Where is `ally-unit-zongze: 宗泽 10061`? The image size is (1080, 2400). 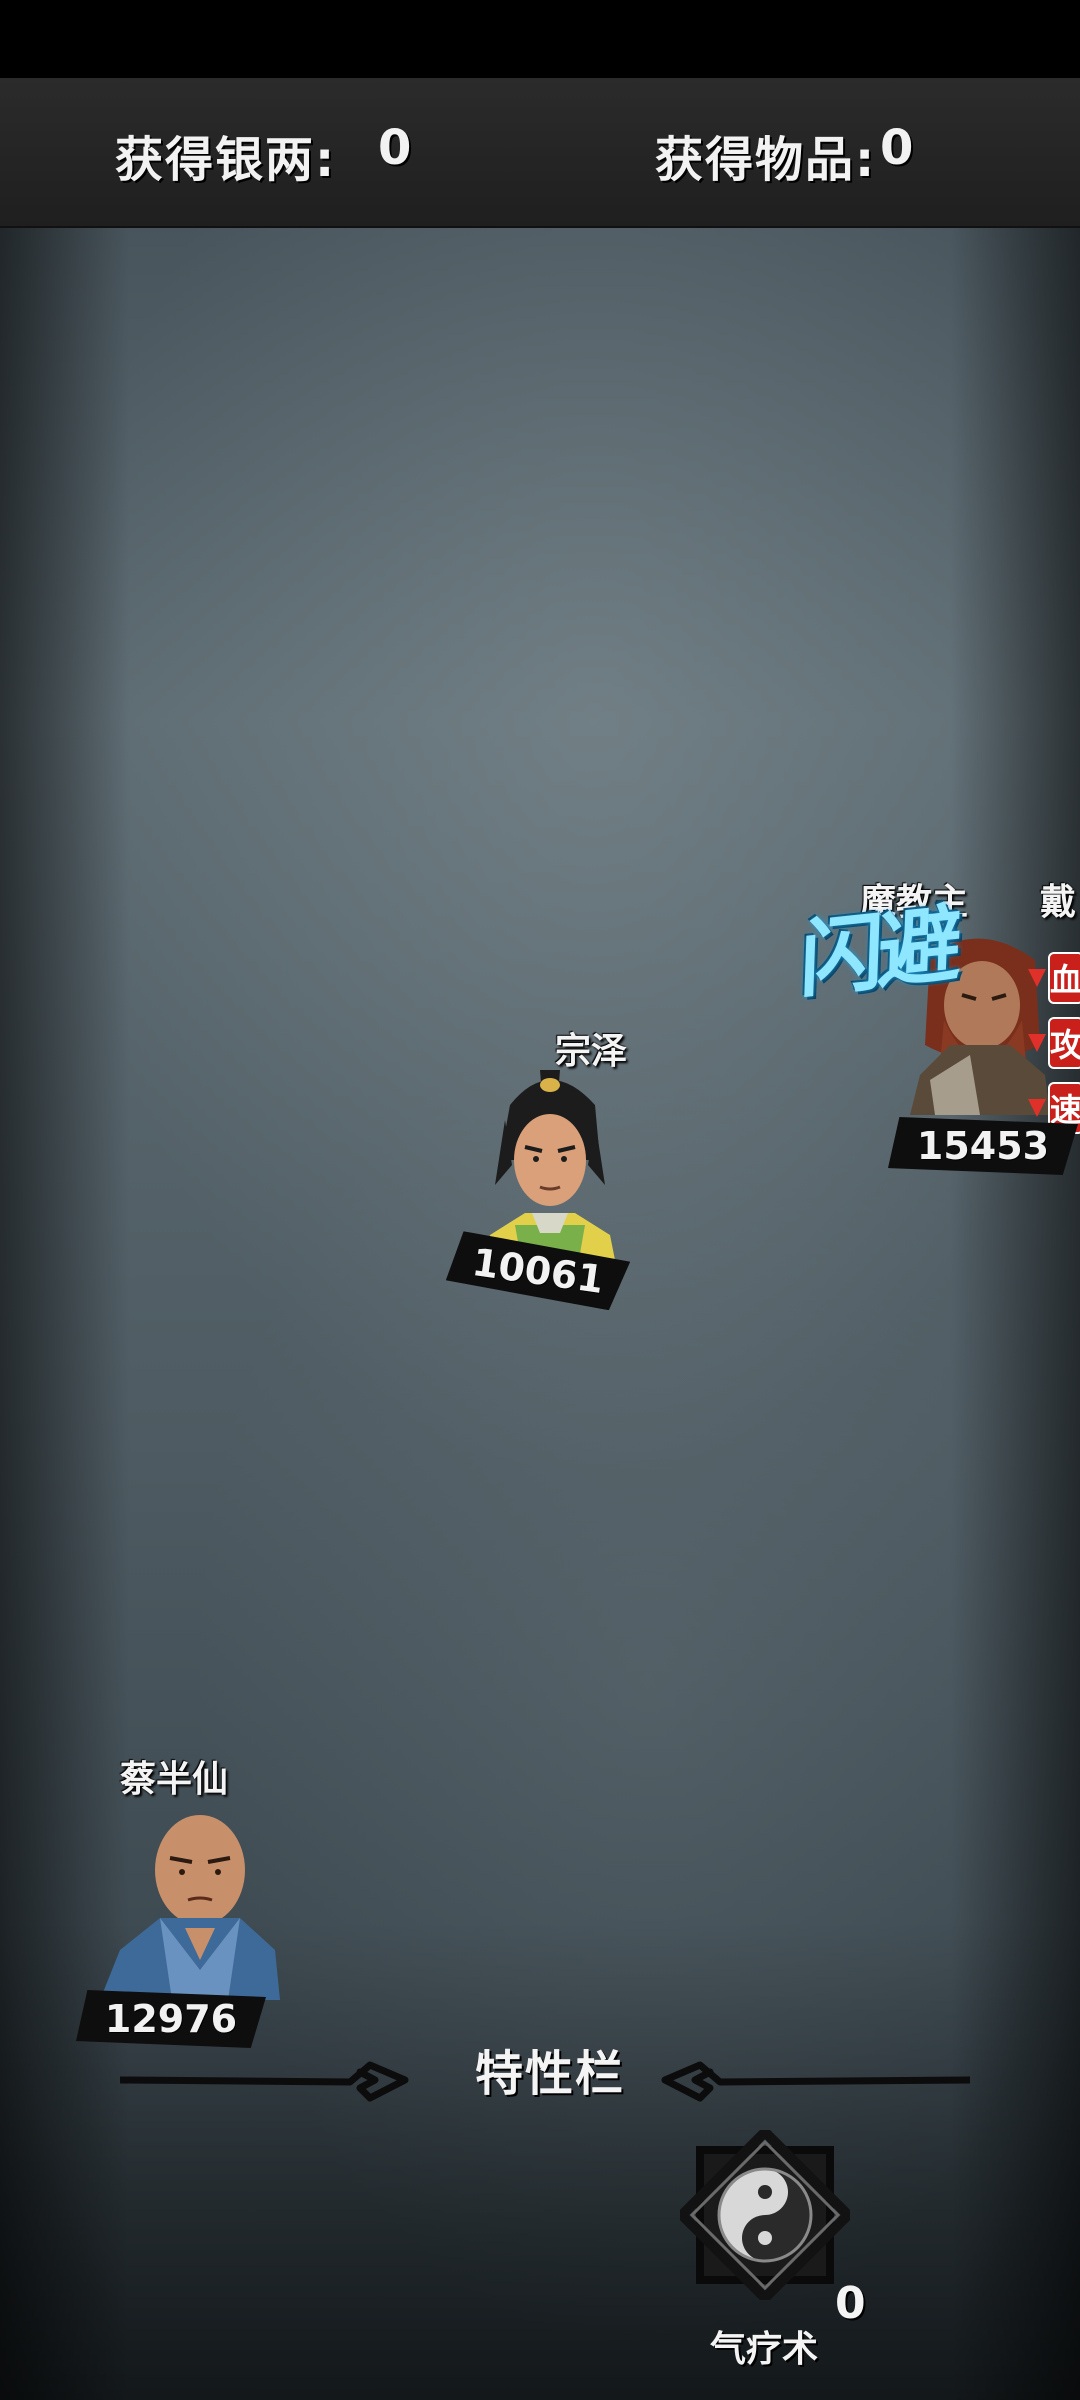
ally-unit-zongze: 宗泽 10061 is located at coordinates (540, 1180).